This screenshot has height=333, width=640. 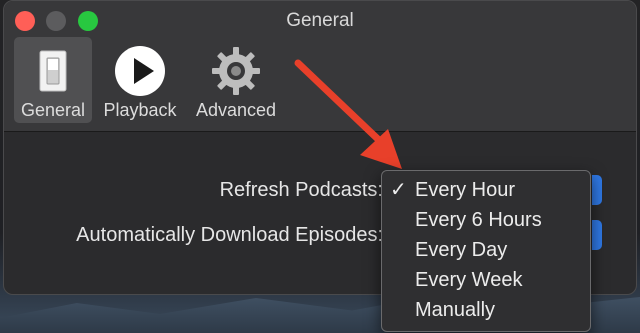 What do you see at coordinates (236, 71) in the screenshot?
I see `gear-icon` at bounding box center [236, 71].